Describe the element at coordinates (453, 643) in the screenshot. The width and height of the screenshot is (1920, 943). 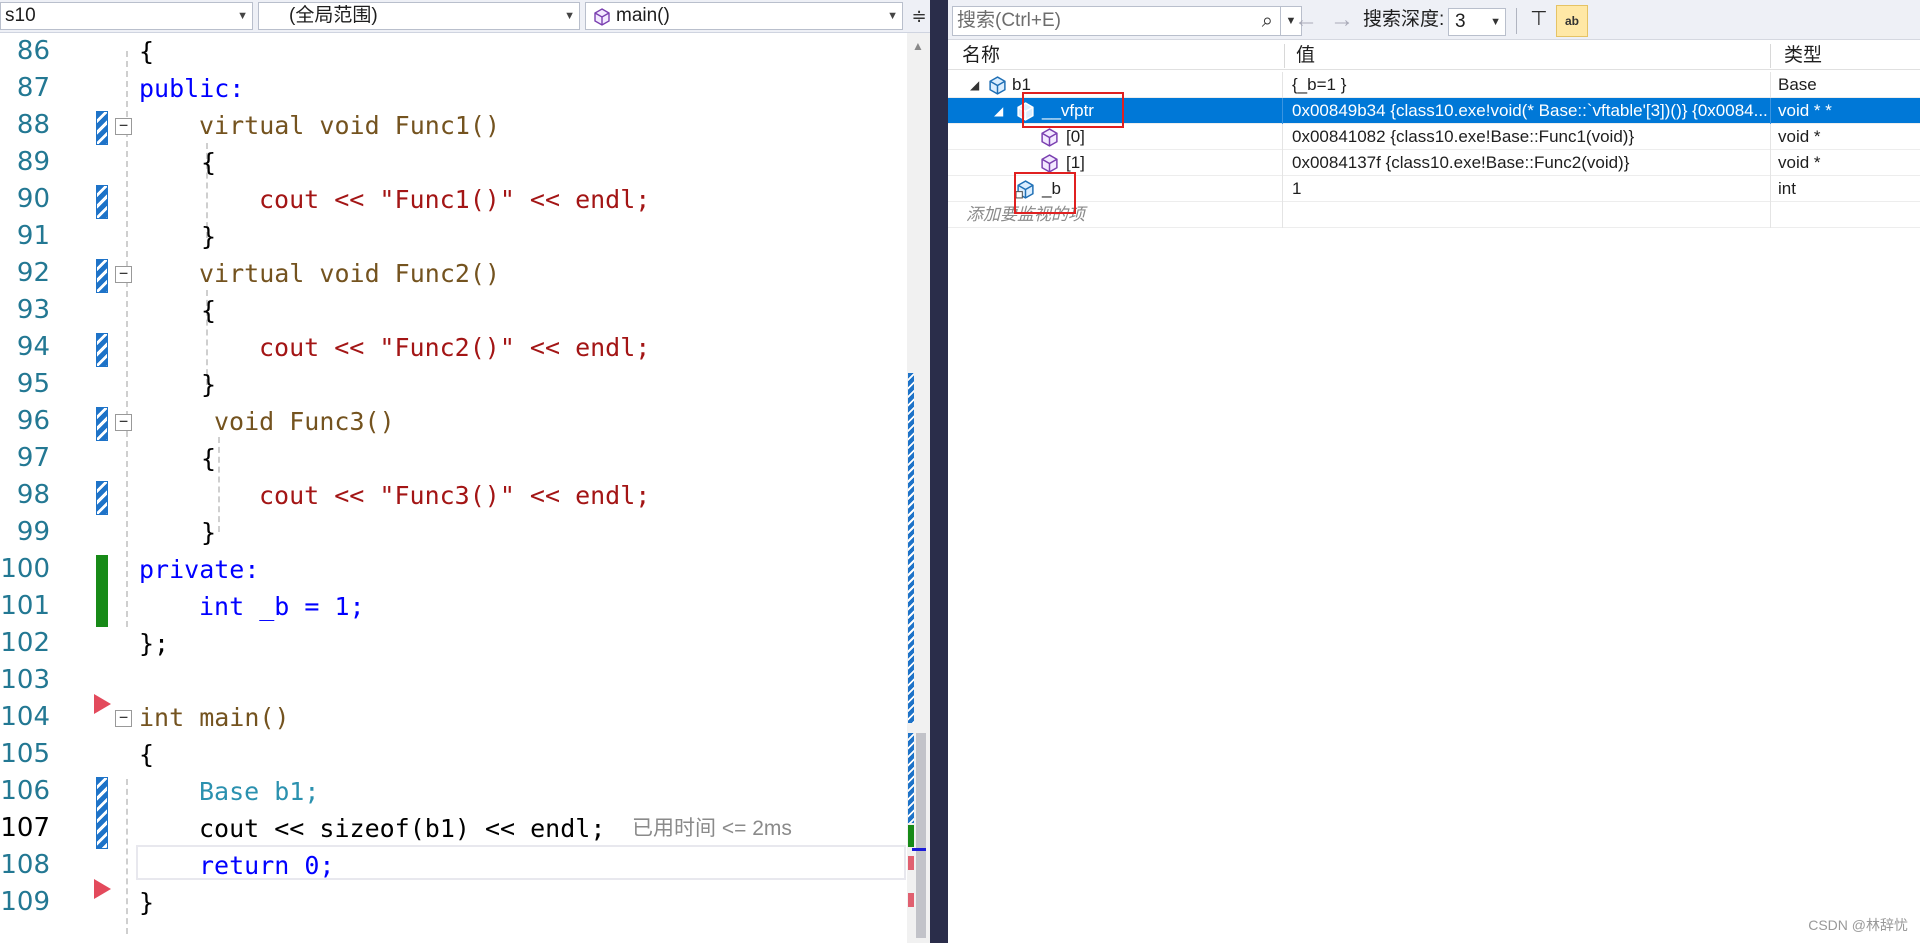
I see `code-line: 102 };` at that location.